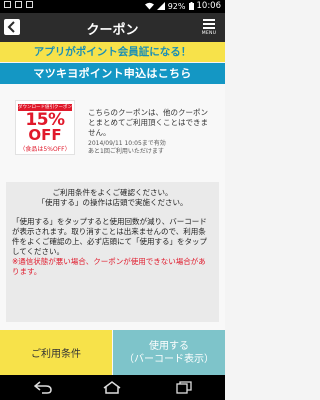 This screenshot has height=400, width=320. I want to click on clock: 10:06, so click(209, 6).